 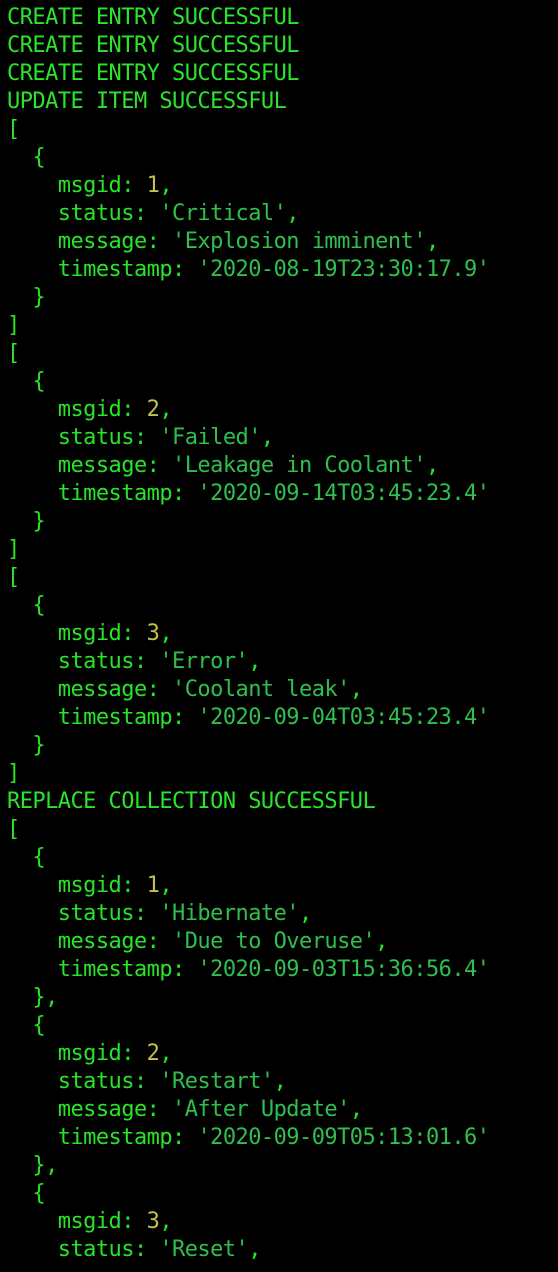 I want to click on terminal-line: message: 'Explosion imminent',, so click(x=223, y=242).